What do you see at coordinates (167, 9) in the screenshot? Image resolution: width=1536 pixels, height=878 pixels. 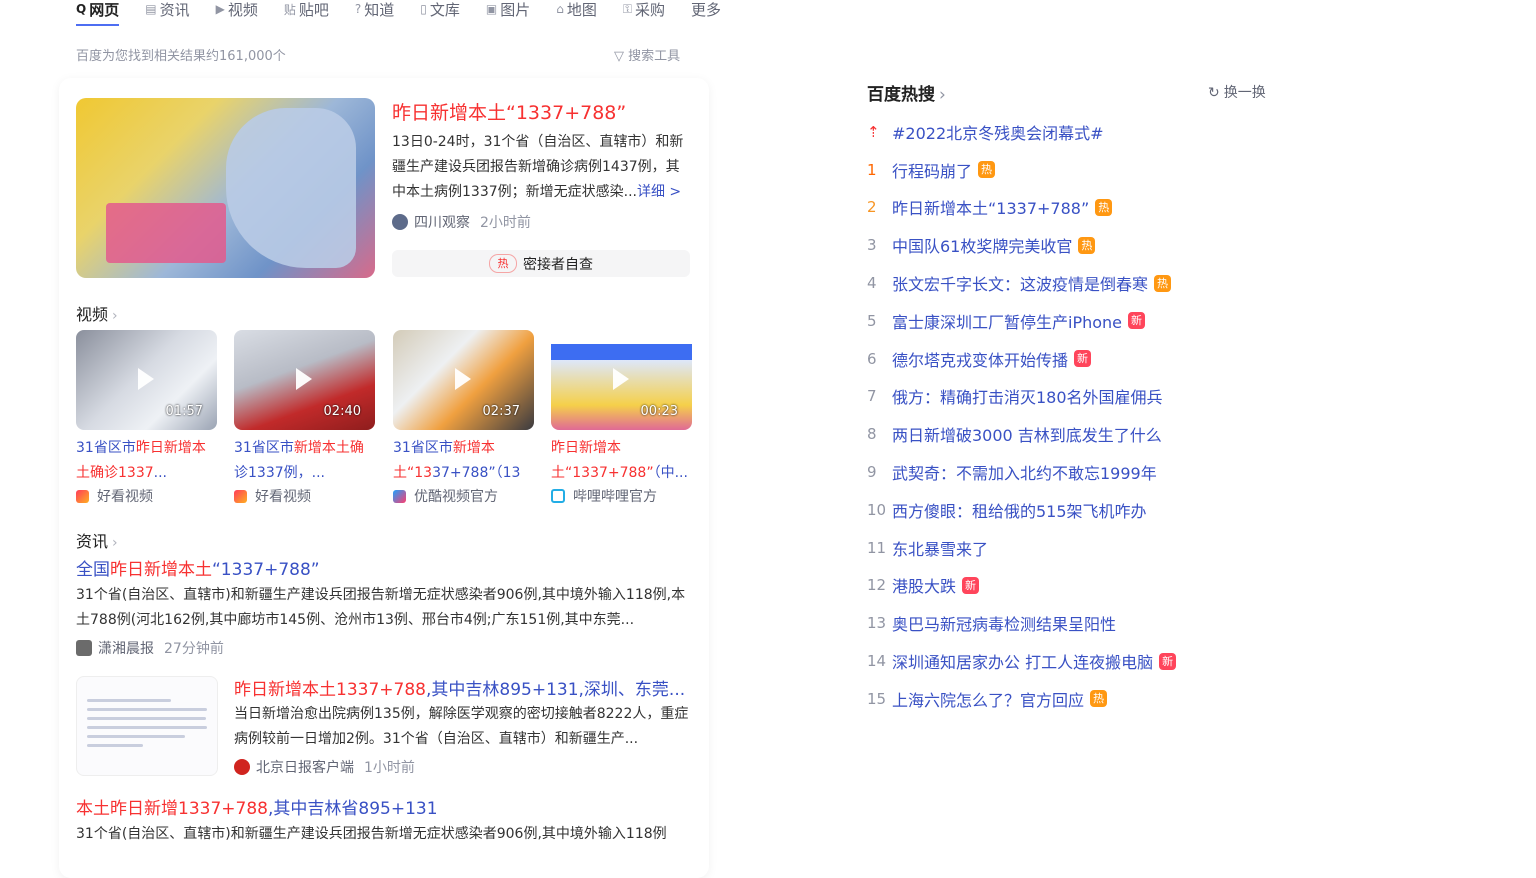 I see `tab-news: ▤ 资讯` at bounding box center [167, 9].